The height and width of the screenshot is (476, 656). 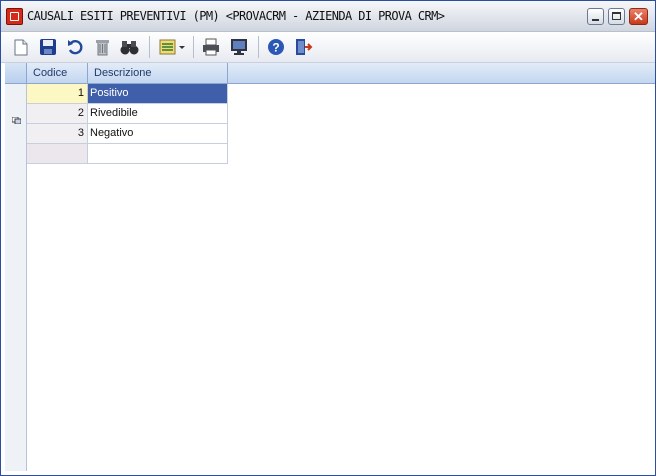 I want to click on current-row-indicator-icon, so click(x=16, y=120).